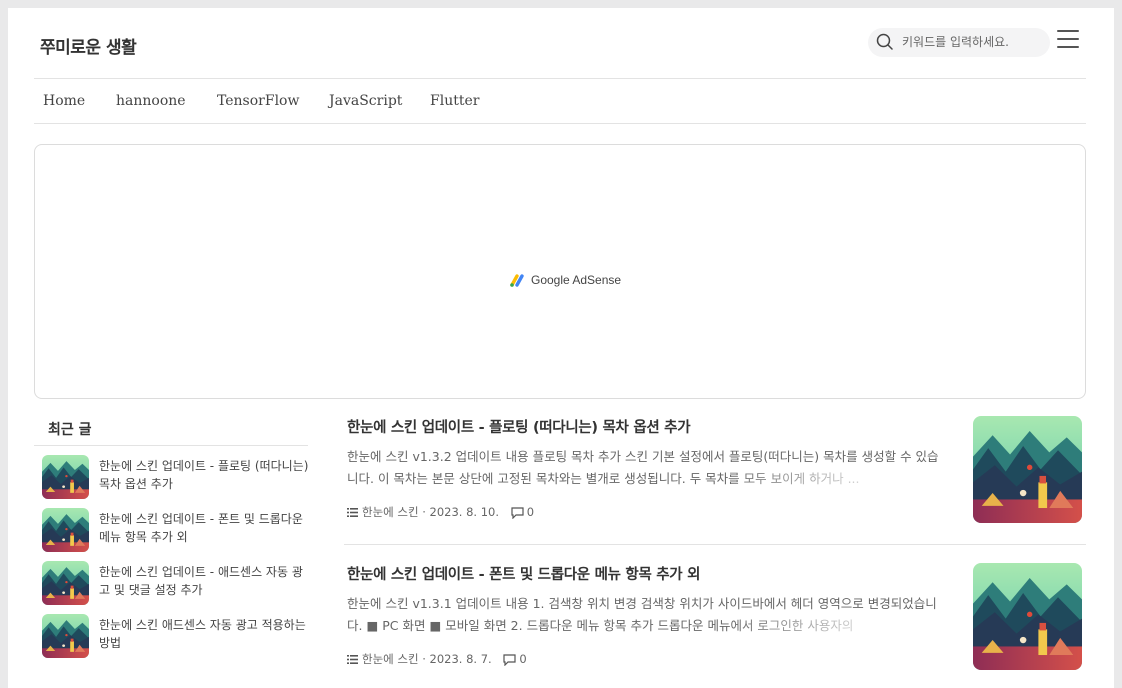  I want to click on search-box, so click(959, 42).